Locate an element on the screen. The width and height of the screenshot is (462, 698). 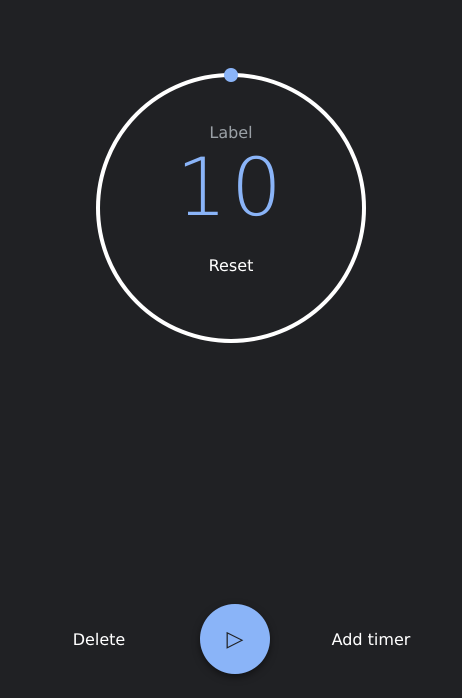
timer-time: 10 is located at coordinates (231, 188).